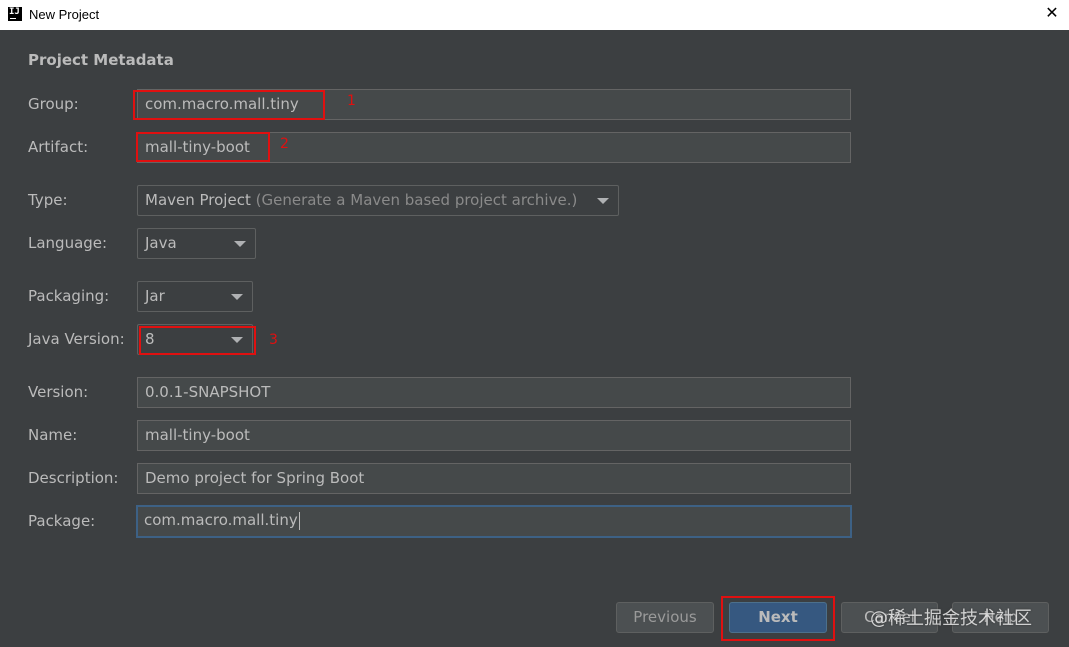 The height and width of the screenshot is (647, 1069). What do you see at coordinates (53, 104) in the screenshot?
I see `group-label: Group:` at bounding box center [53, 104].